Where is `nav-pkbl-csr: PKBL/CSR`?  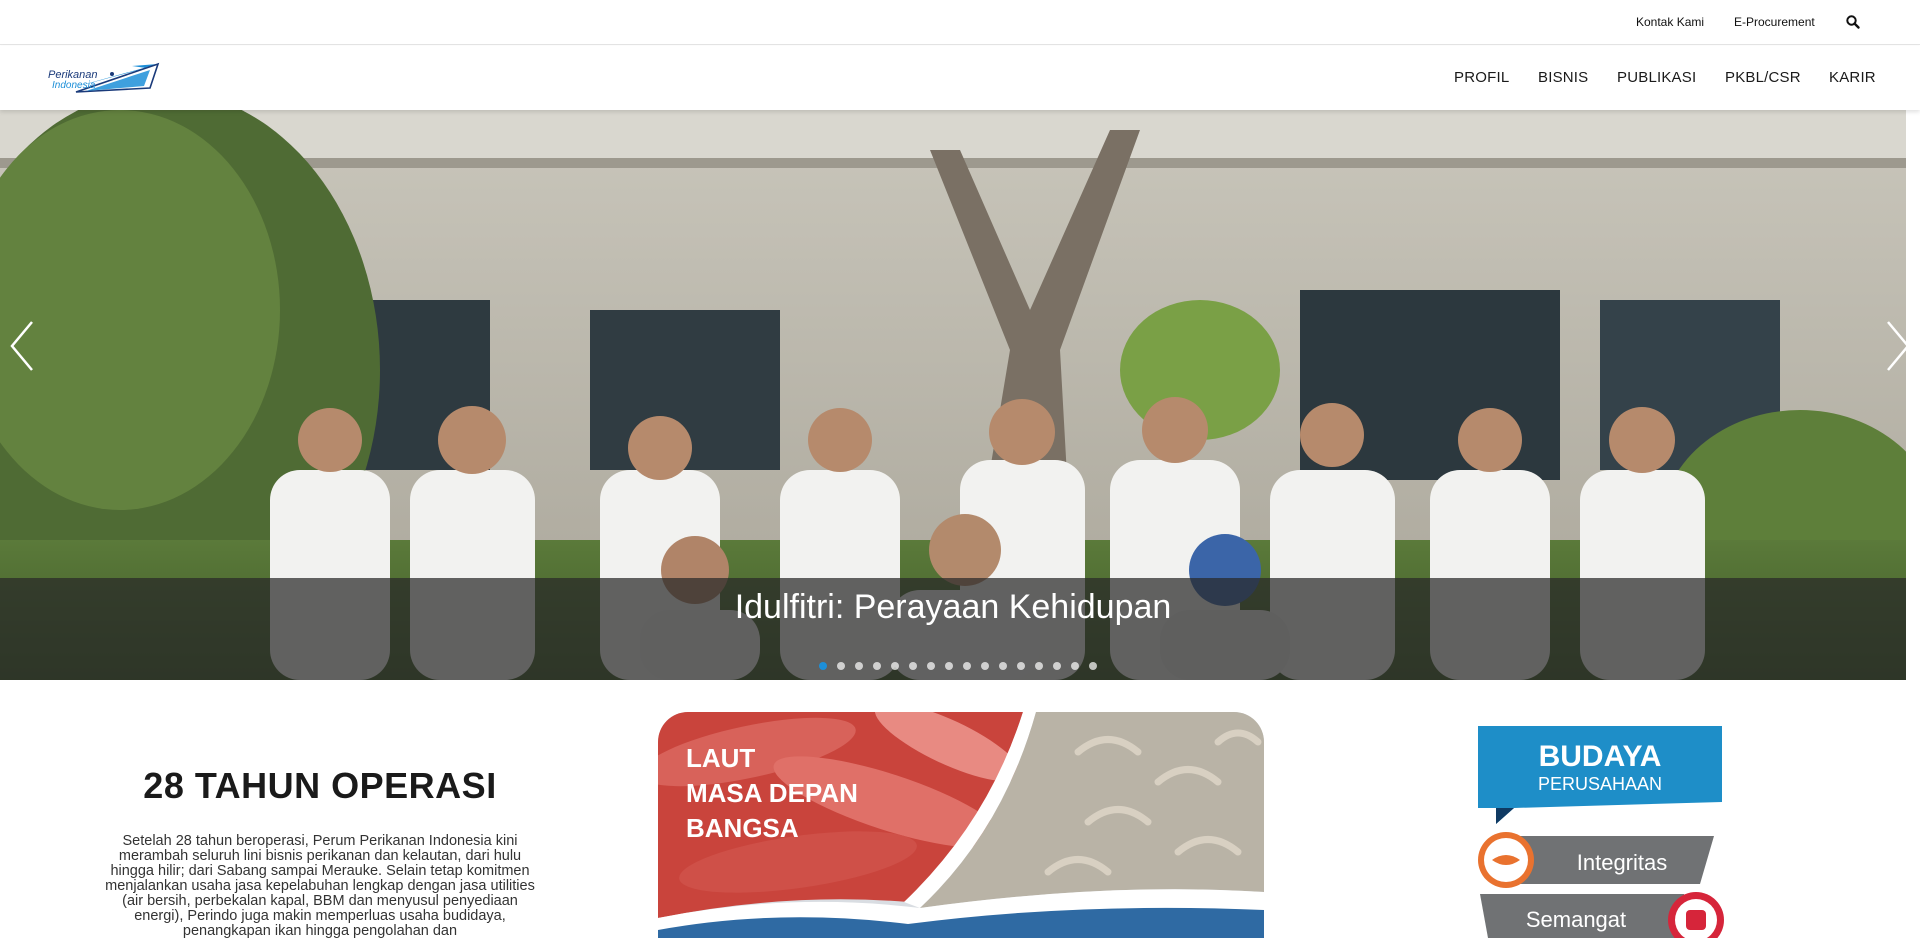 nav-pkbl-csr: PKBL/CSR is located at coordinates (1763, 77).